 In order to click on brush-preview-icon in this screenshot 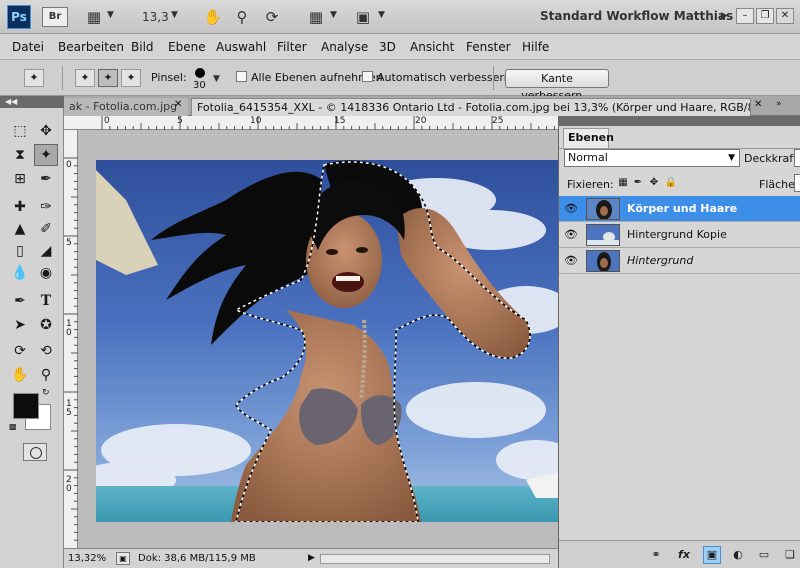, I will do `click(200, 73)`.